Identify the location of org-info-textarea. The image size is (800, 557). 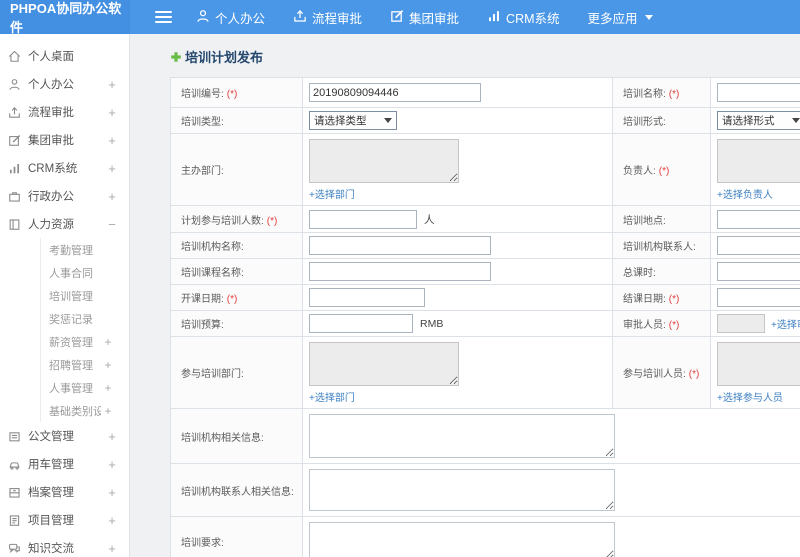
(462, 436).